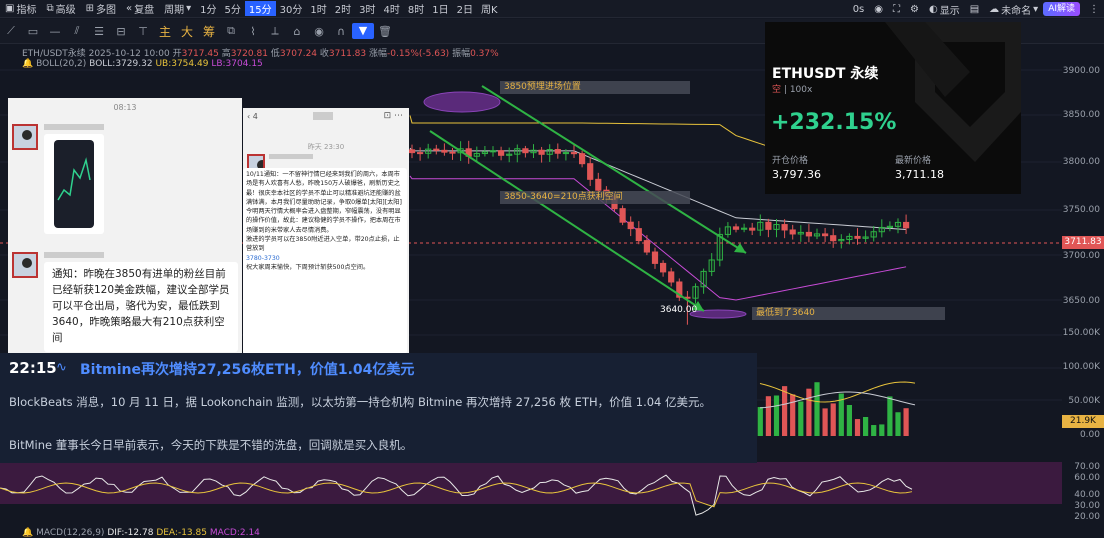 This screenshot has width=1104, height=538. What do you see at coordinates (385, 31) in the screenshot?
I see `trash-icon: 🗑` at bounding box center [385, 31].